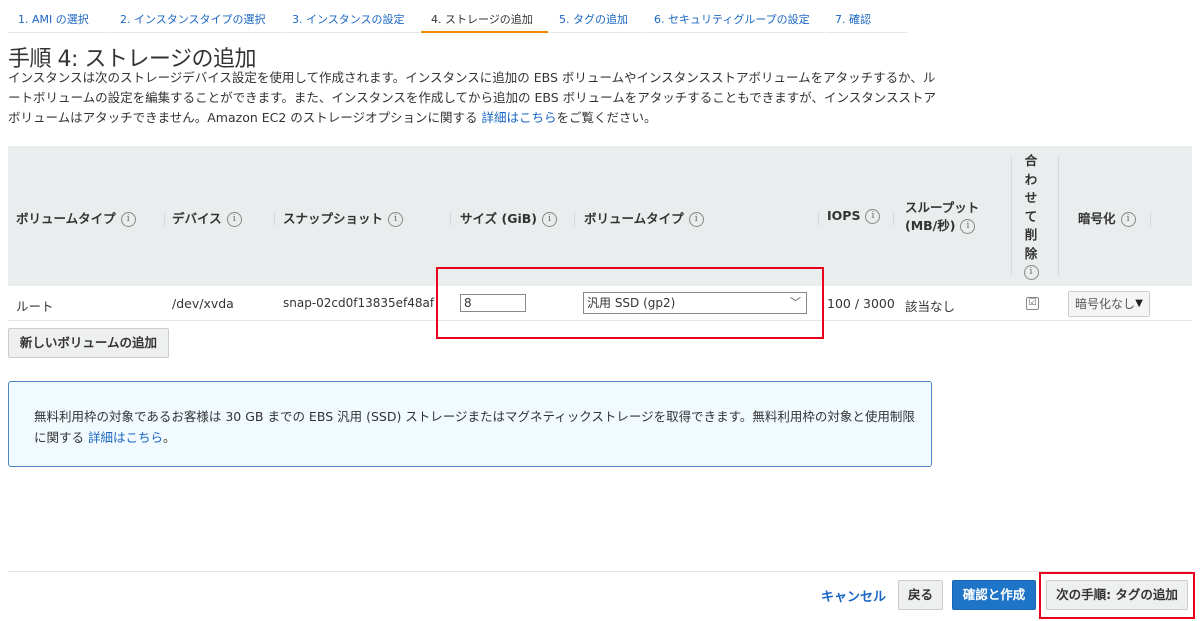 The height and width of the screenshot is (621, 1200). Describe the element at coordinates (359, 303) in the screenshot. I see `cell-snapshot: snap-02cd0f13835ef48af` at that location.